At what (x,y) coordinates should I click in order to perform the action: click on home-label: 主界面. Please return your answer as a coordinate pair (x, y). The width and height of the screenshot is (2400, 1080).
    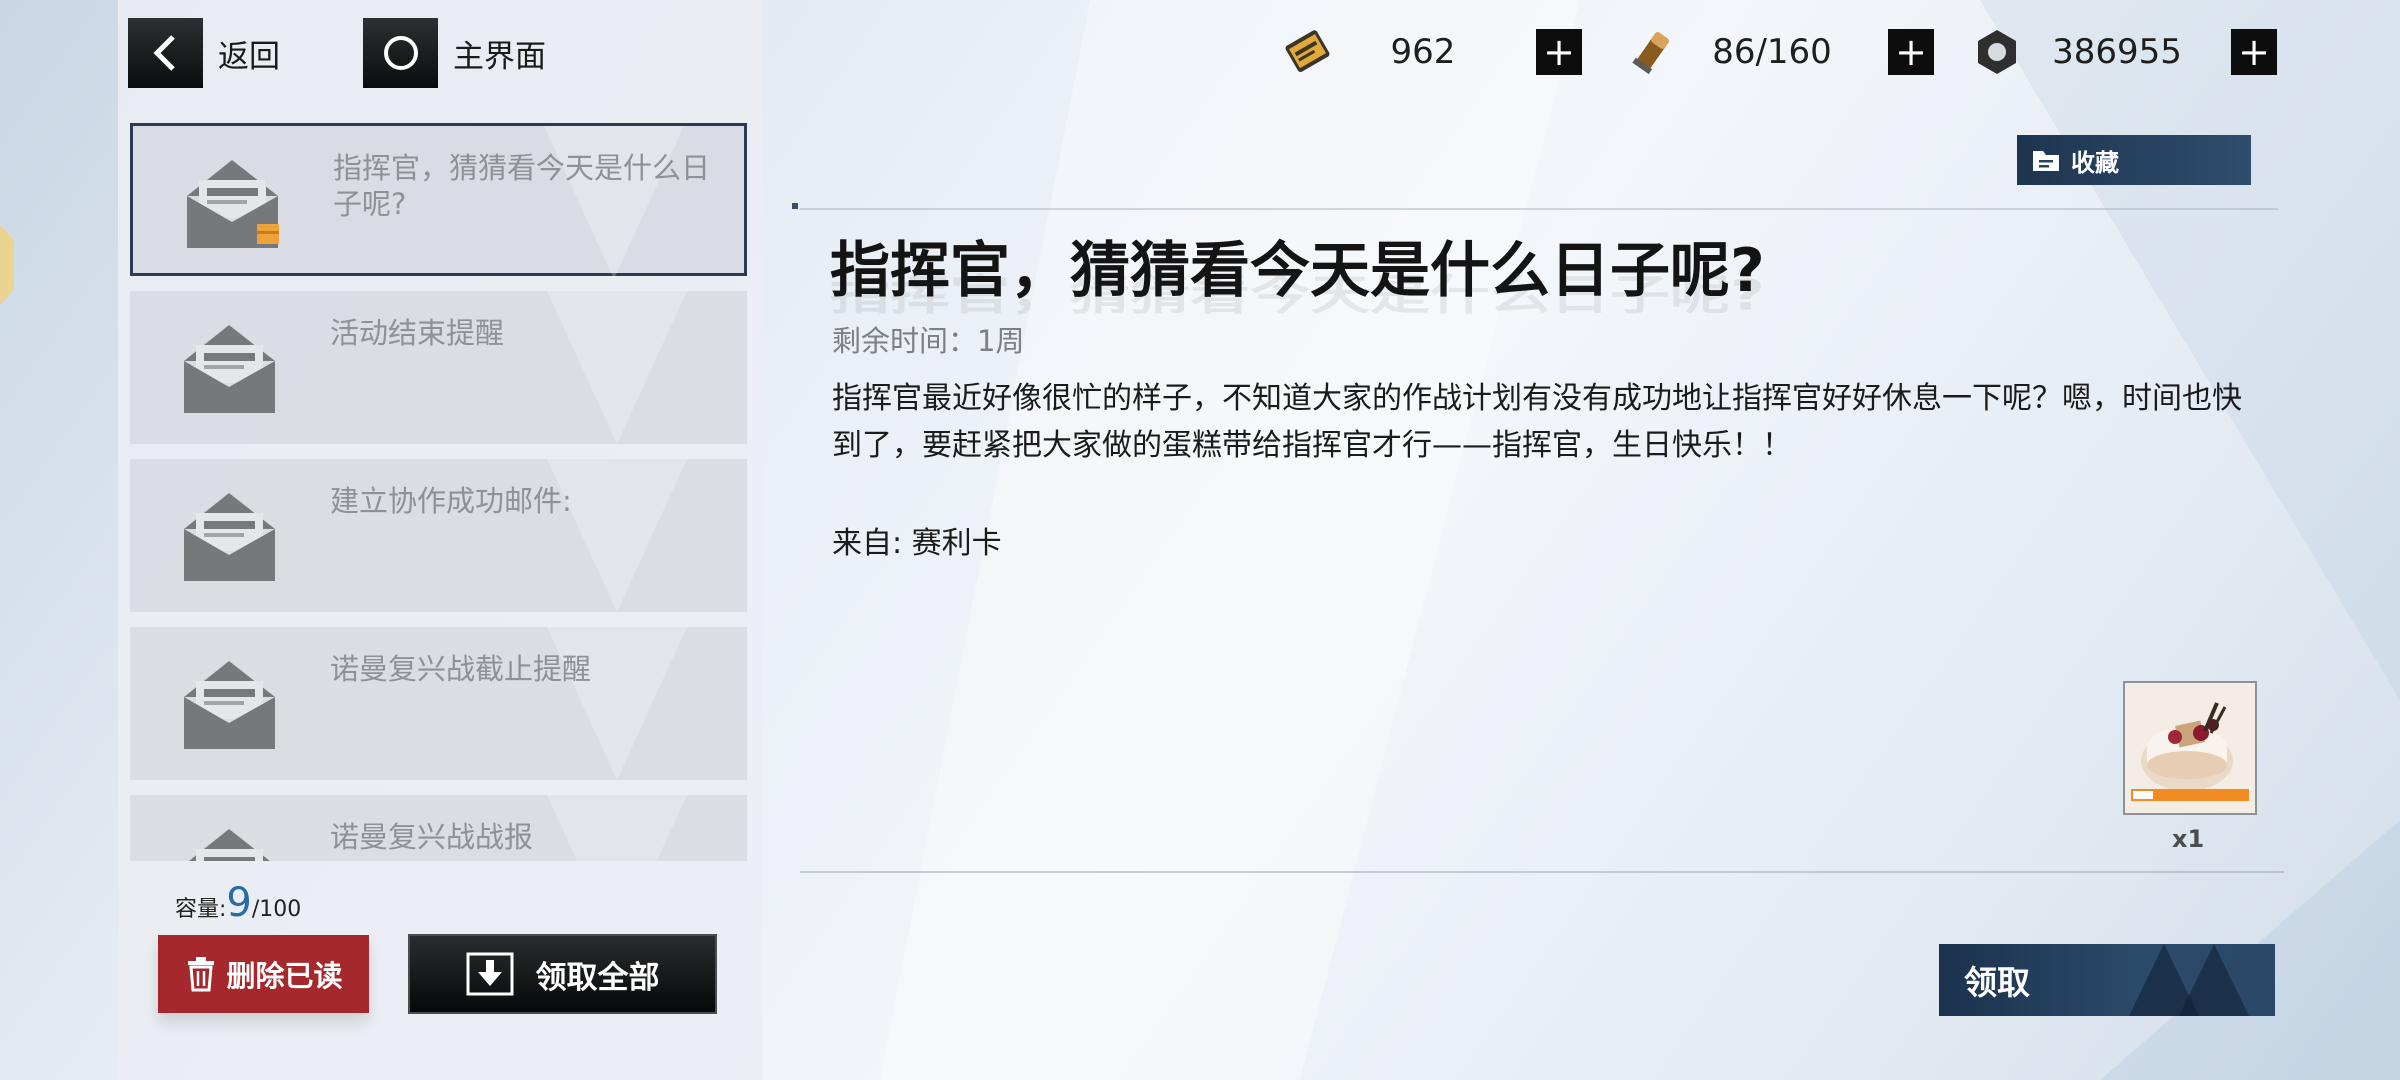
    Looking at the image, I should click on (499, 56).